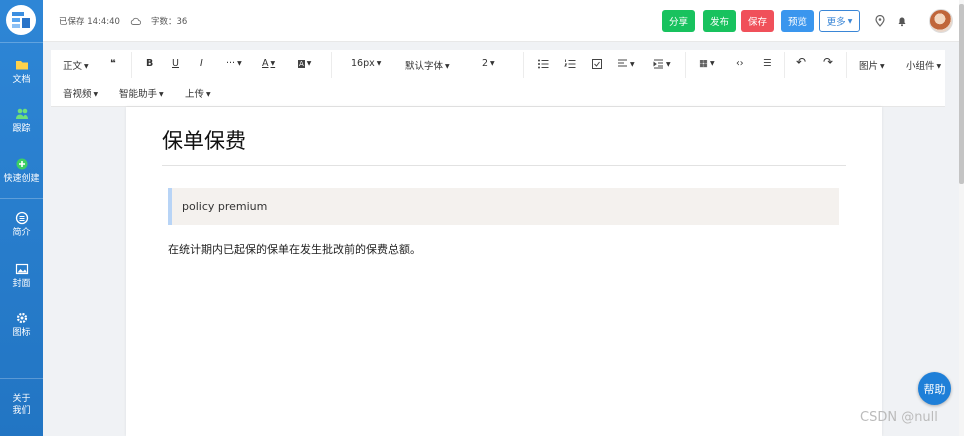  Describe the element at coordinates (21, 20) in the screenshot. I see `app-logo` at that location.